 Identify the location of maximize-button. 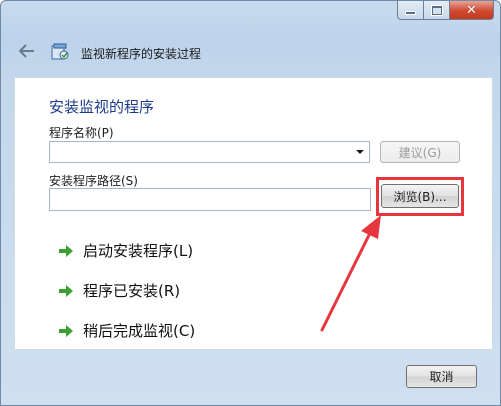
(436, 10).